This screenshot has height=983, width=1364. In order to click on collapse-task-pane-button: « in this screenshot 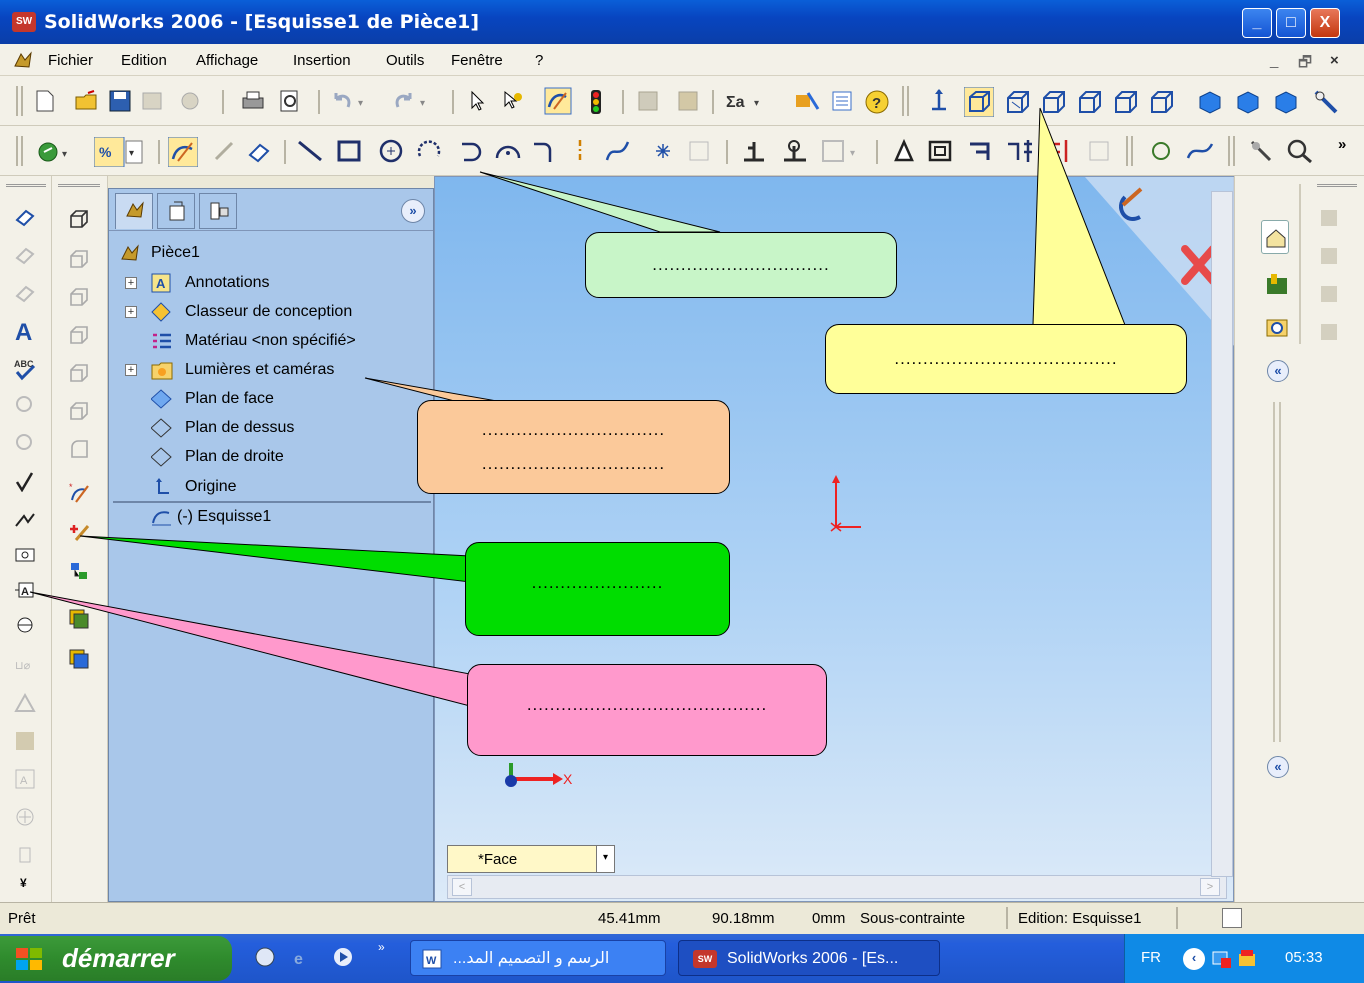, I will do `click(1278, 371)`.